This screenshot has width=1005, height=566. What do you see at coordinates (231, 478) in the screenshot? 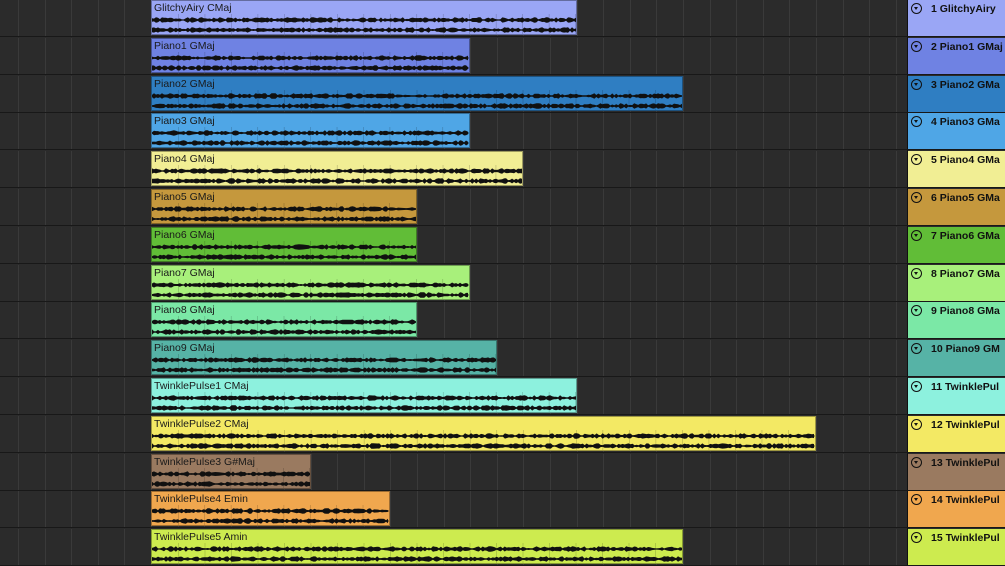
I see `waveform` at bounding box center [231, 478].